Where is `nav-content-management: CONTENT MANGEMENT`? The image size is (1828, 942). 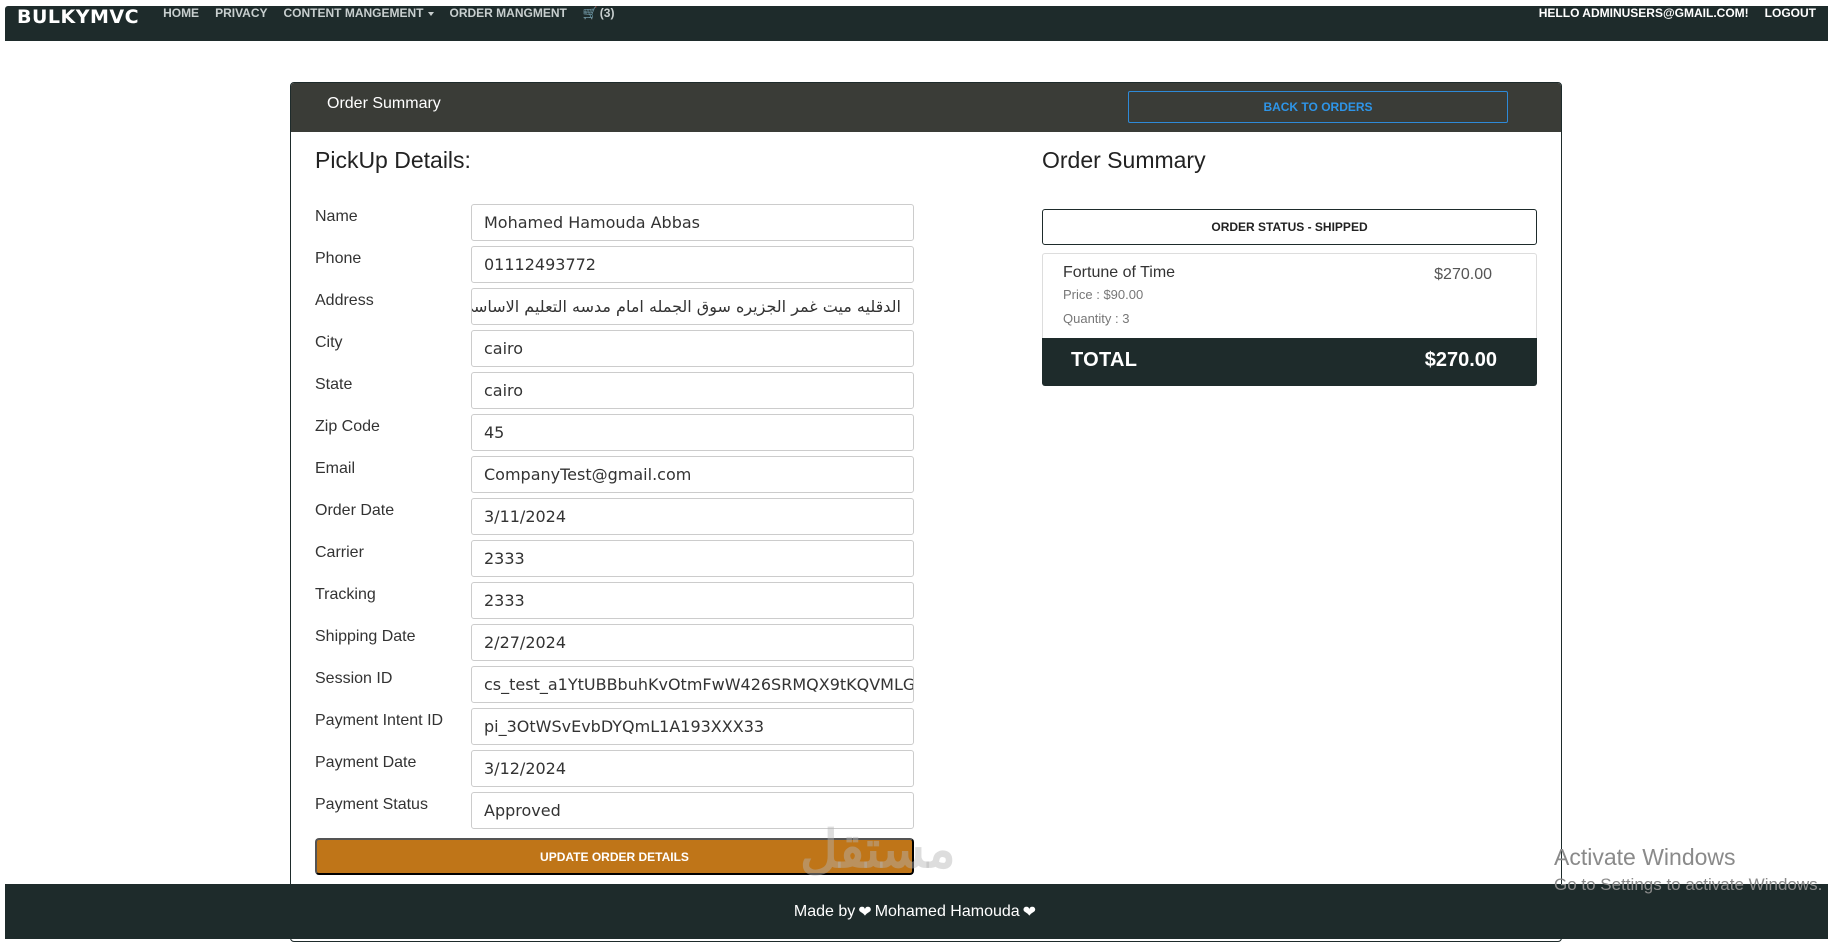 nav-content-management: CONTENT MANGEMENT is located at coordinates (359, 13).